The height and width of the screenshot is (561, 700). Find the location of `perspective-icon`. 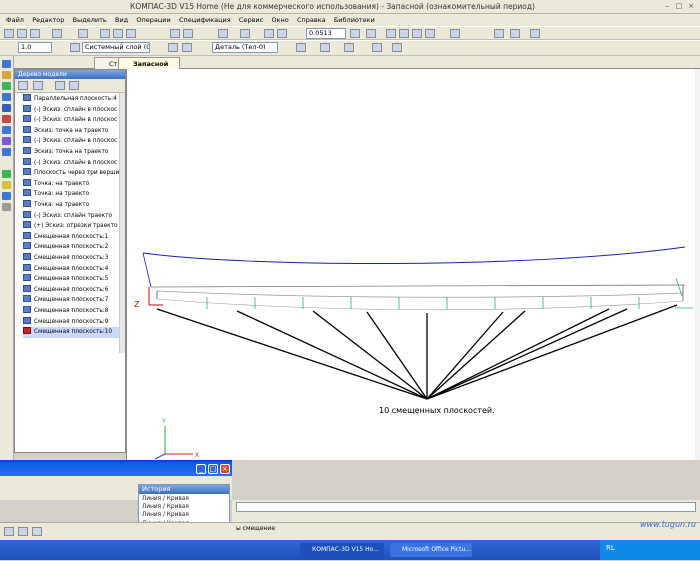

perspective-icon is located at coordinates (455, 33).